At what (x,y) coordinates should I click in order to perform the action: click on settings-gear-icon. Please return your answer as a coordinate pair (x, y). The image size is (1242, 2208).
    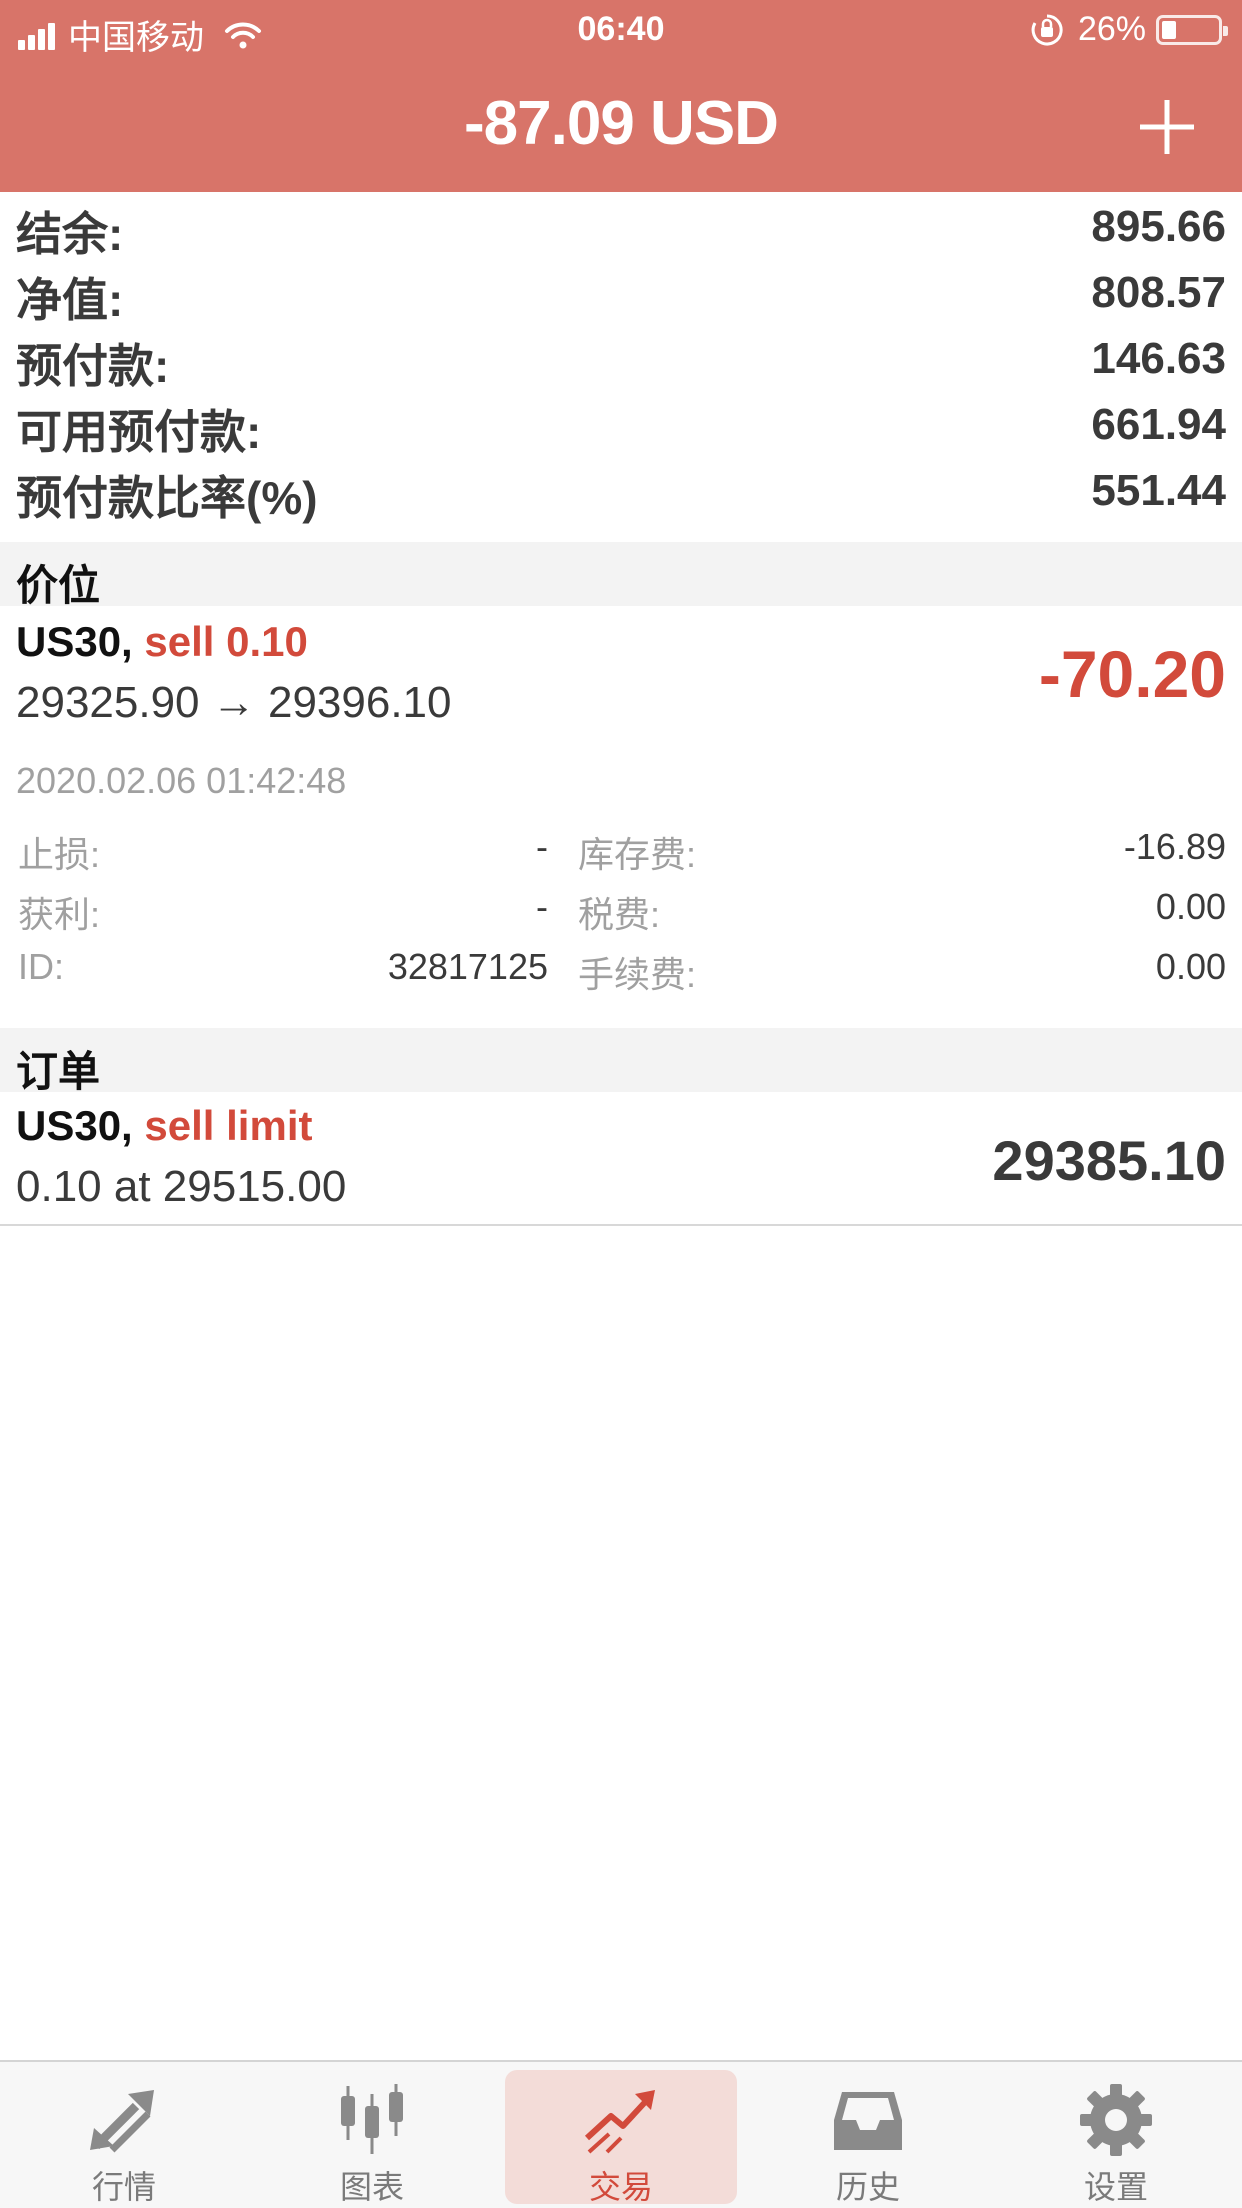
    Looking at the image, I should click on (1116, 2120).